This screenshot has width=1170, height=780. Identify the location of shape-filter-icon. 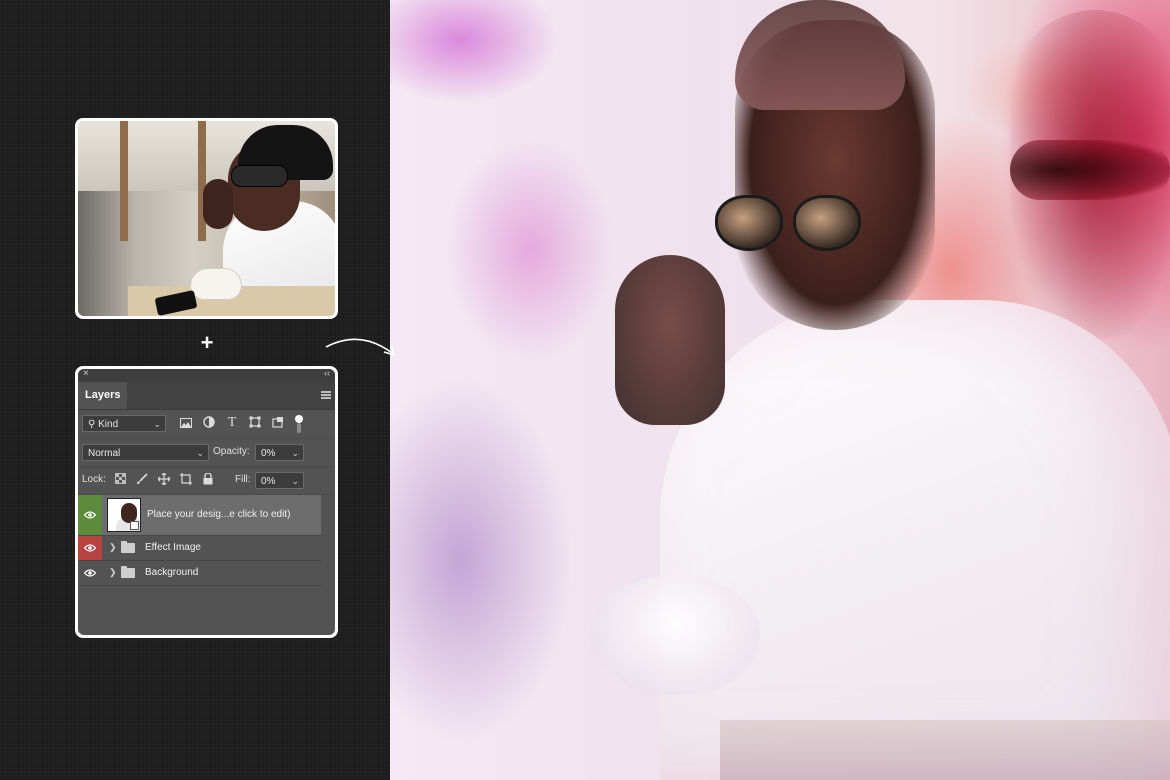
(255, 423).